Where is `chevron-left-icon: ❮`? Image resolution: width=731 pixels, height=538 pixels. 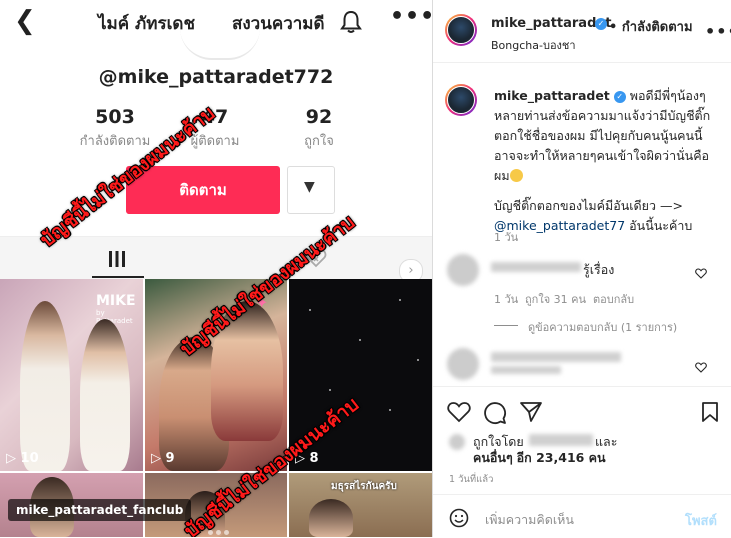
chevron-left-icon: ❮ is located at coordinates (25, 21).